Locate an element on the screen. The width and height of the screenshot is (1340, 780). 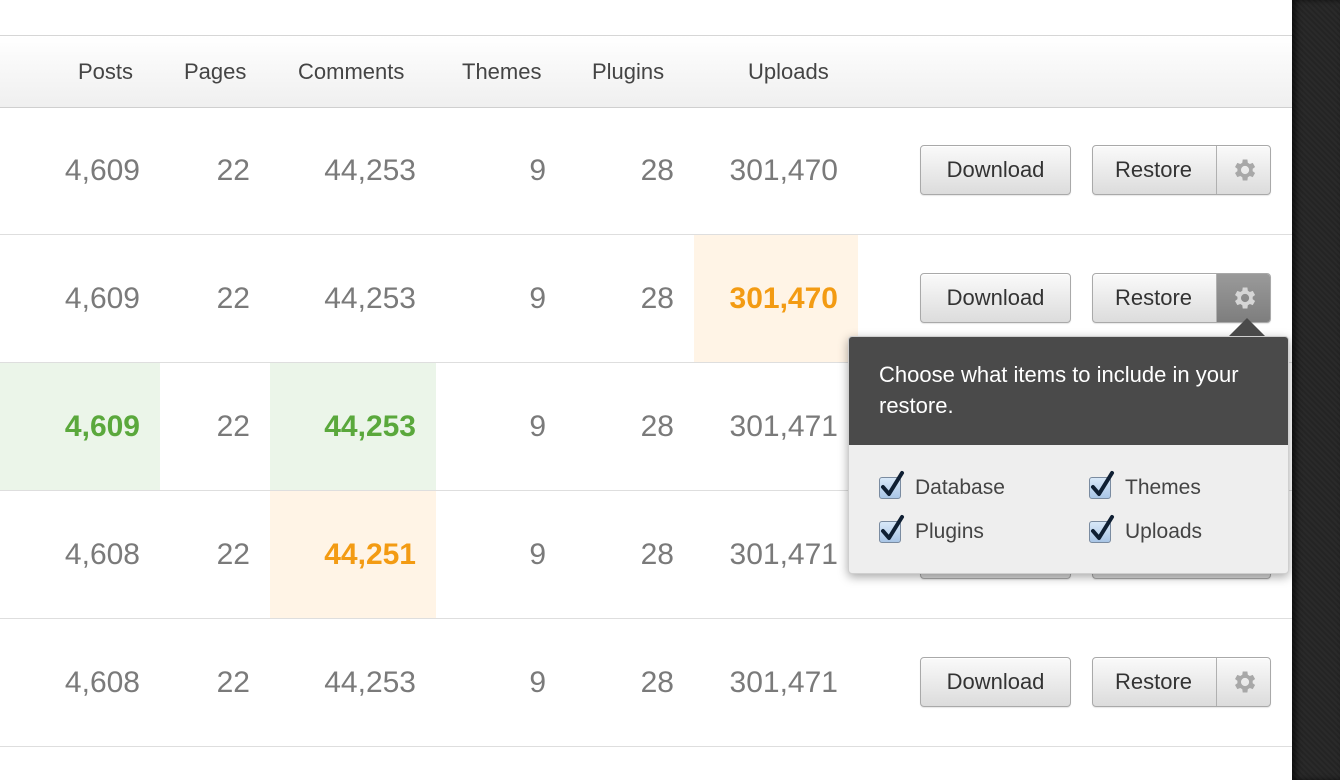
uploads-checkbox is located at coordinates (1101, 529).